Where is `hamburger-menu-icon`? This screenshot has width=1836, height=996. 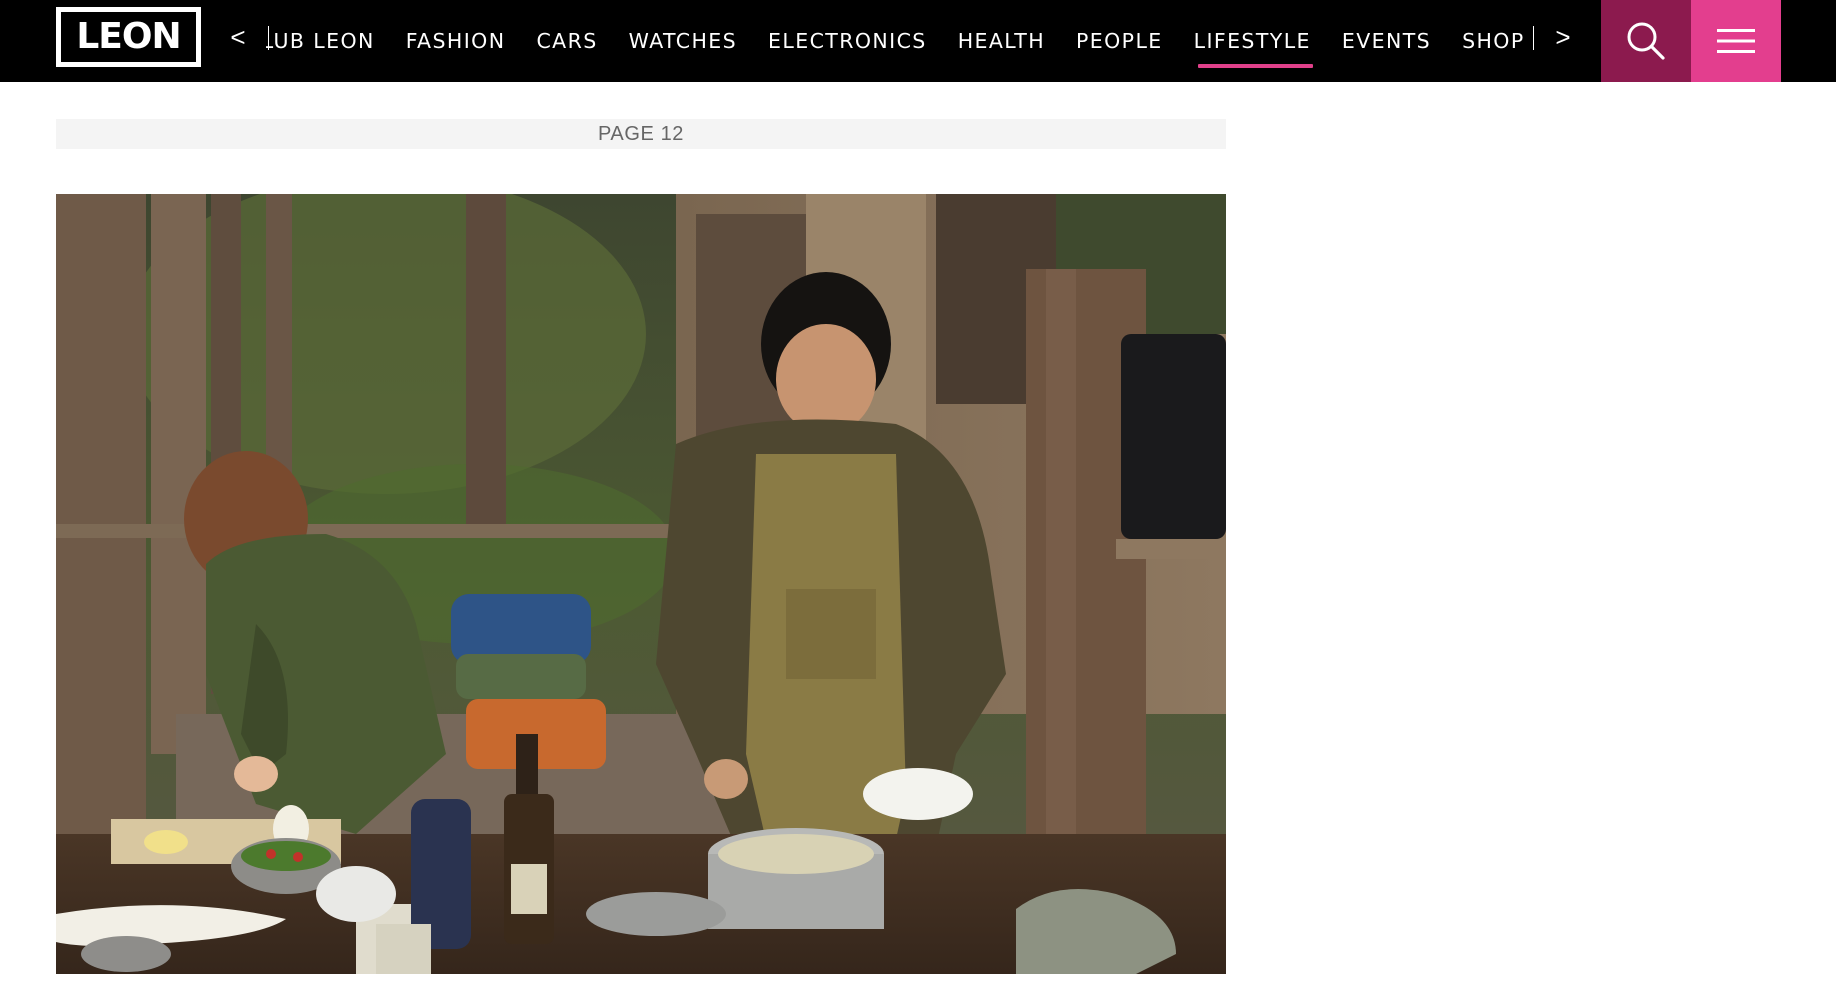 hamburger-menu-icon is located at coordinates (1736, 41).